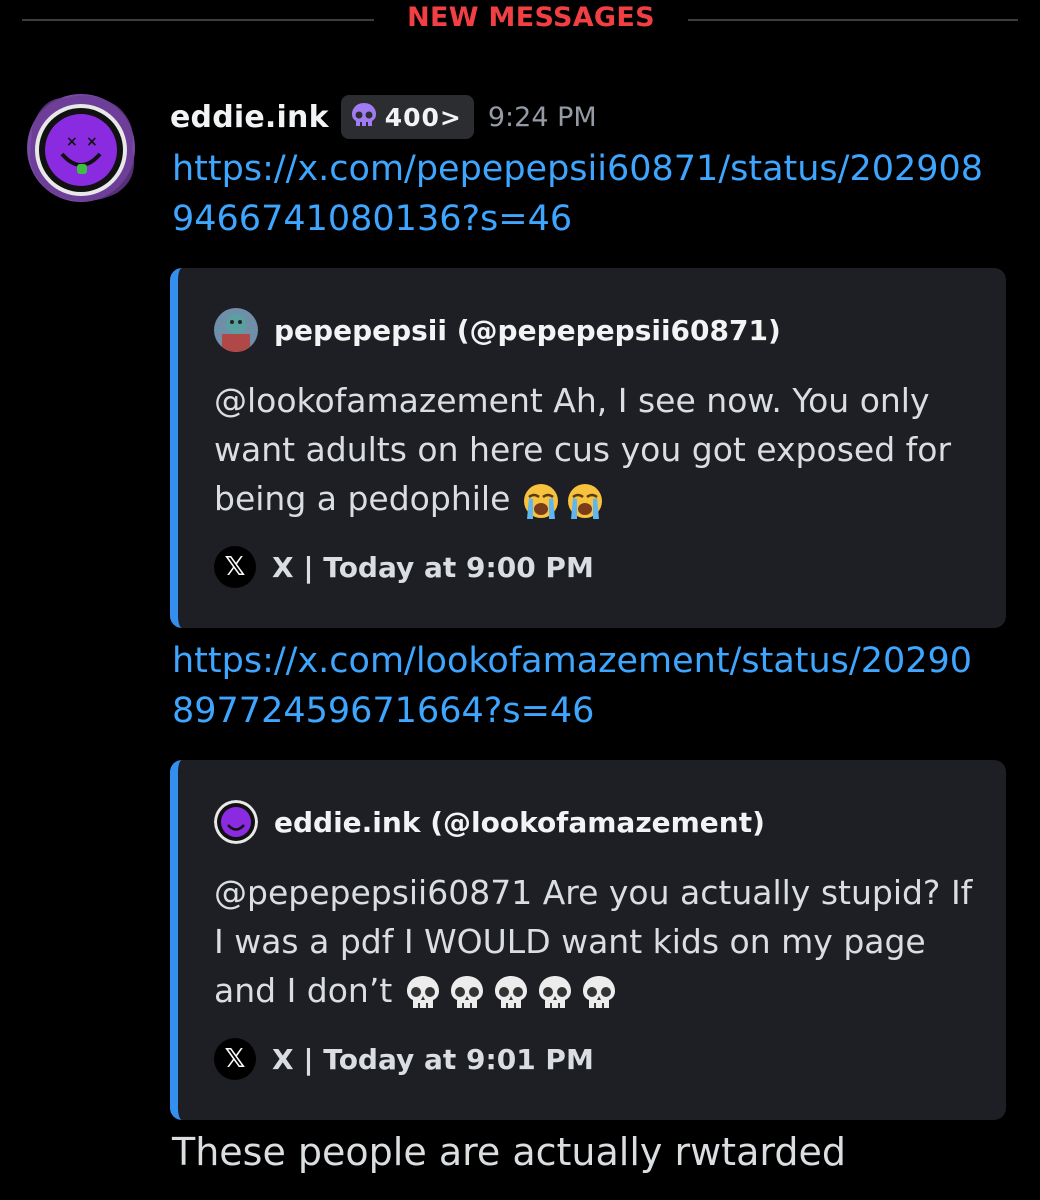 Image resolution: width=1040 pixels, height=1200 pixels. I want to click on message-header: eddie.ink 400> 9:24 PM, so click(383, 117).